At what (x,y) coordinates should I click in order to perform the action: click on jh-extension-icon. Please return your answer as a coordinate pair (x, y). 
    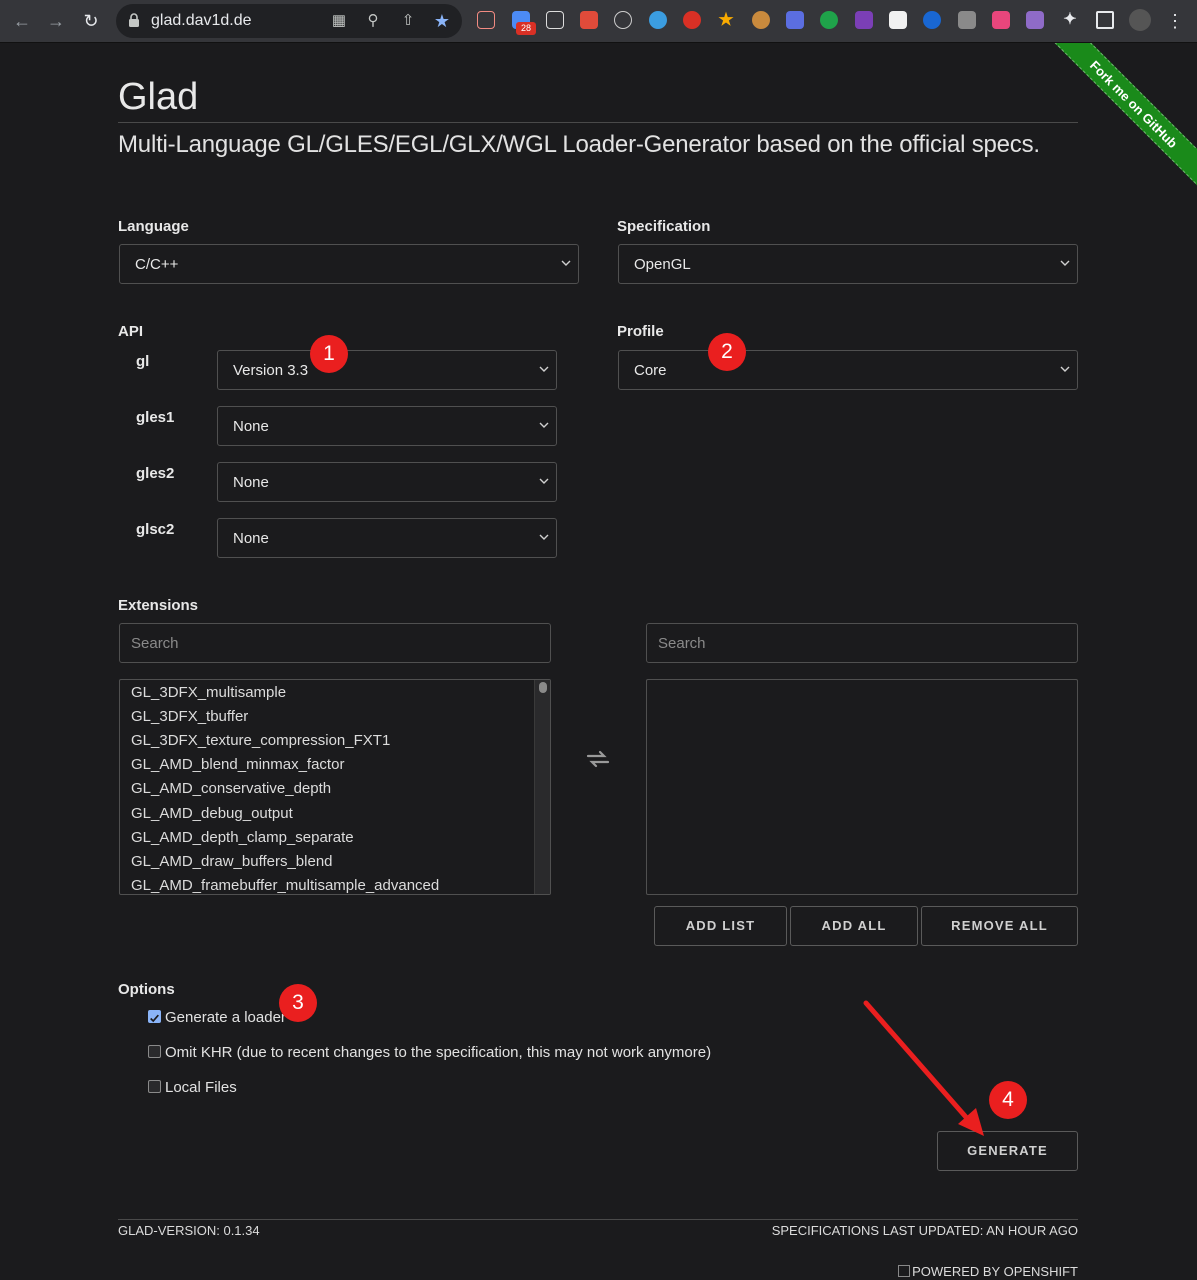
    Looking at the image, I should click on (795, 20).